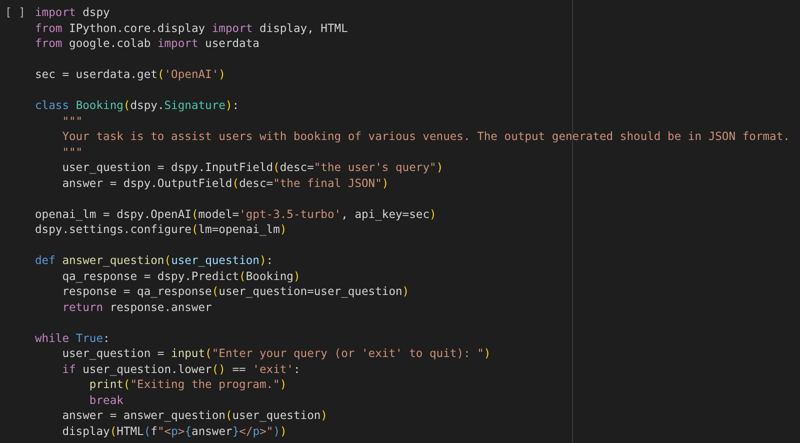  What do you see at coordinates (72, 12) in the screenshot?
I see `code-line: import dspy` at bounding box center [72, 12].